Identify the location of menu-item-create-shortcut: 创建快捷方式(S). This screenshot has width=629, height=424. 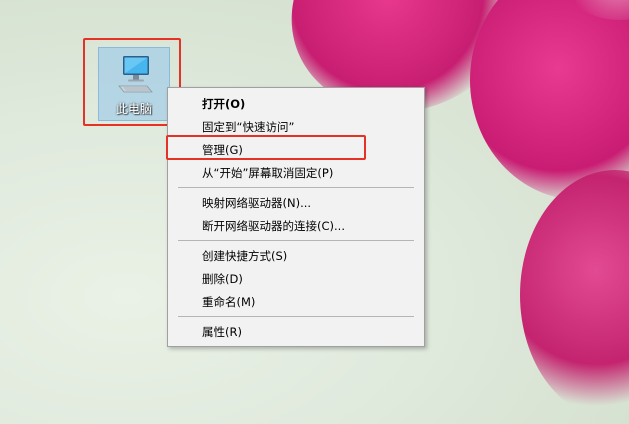
(244, 256).